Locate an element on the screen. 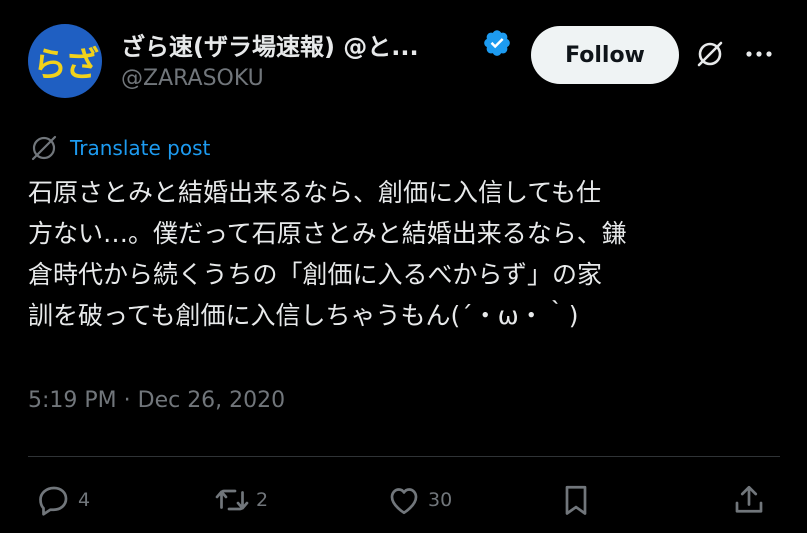  share-icon is located at coordinates (749, 499).